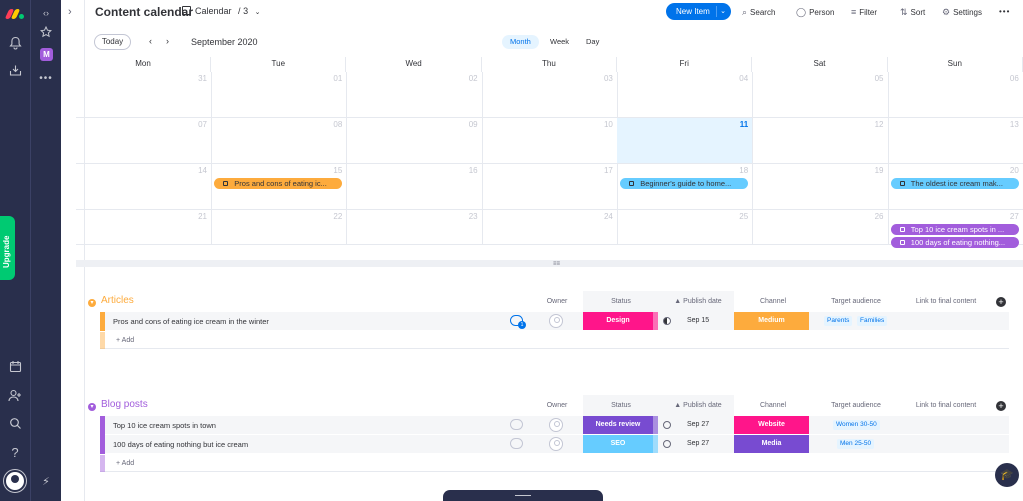  What do you see at coordinates (15, 425) in the screenshot?
I see `search-icon` at bounding box center [15, 425].